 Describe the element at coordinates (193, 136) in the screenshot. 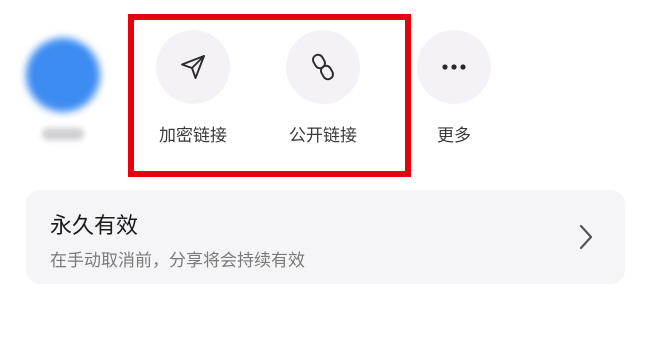

I see `encrypted-link-label: 加密链接` at that location.